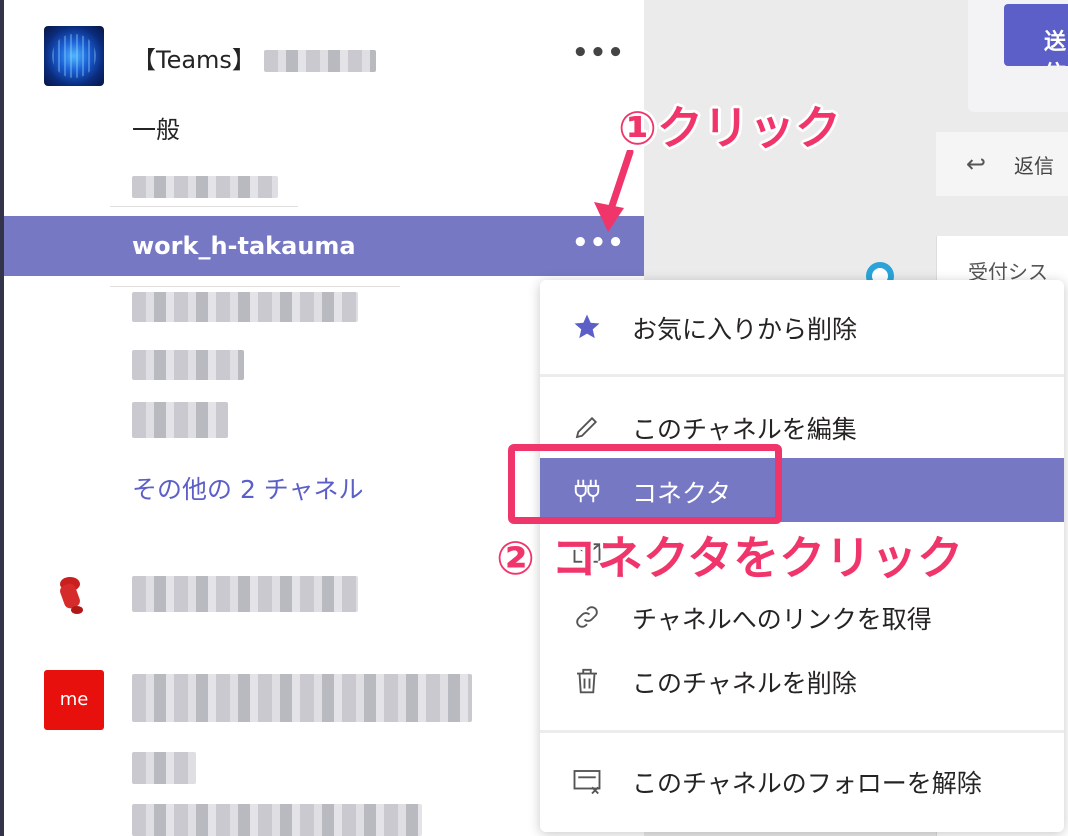  What do you see at coordinates (587, 681) in the screenshot?
I see `trash-icon` at bounding box center [587, 681].